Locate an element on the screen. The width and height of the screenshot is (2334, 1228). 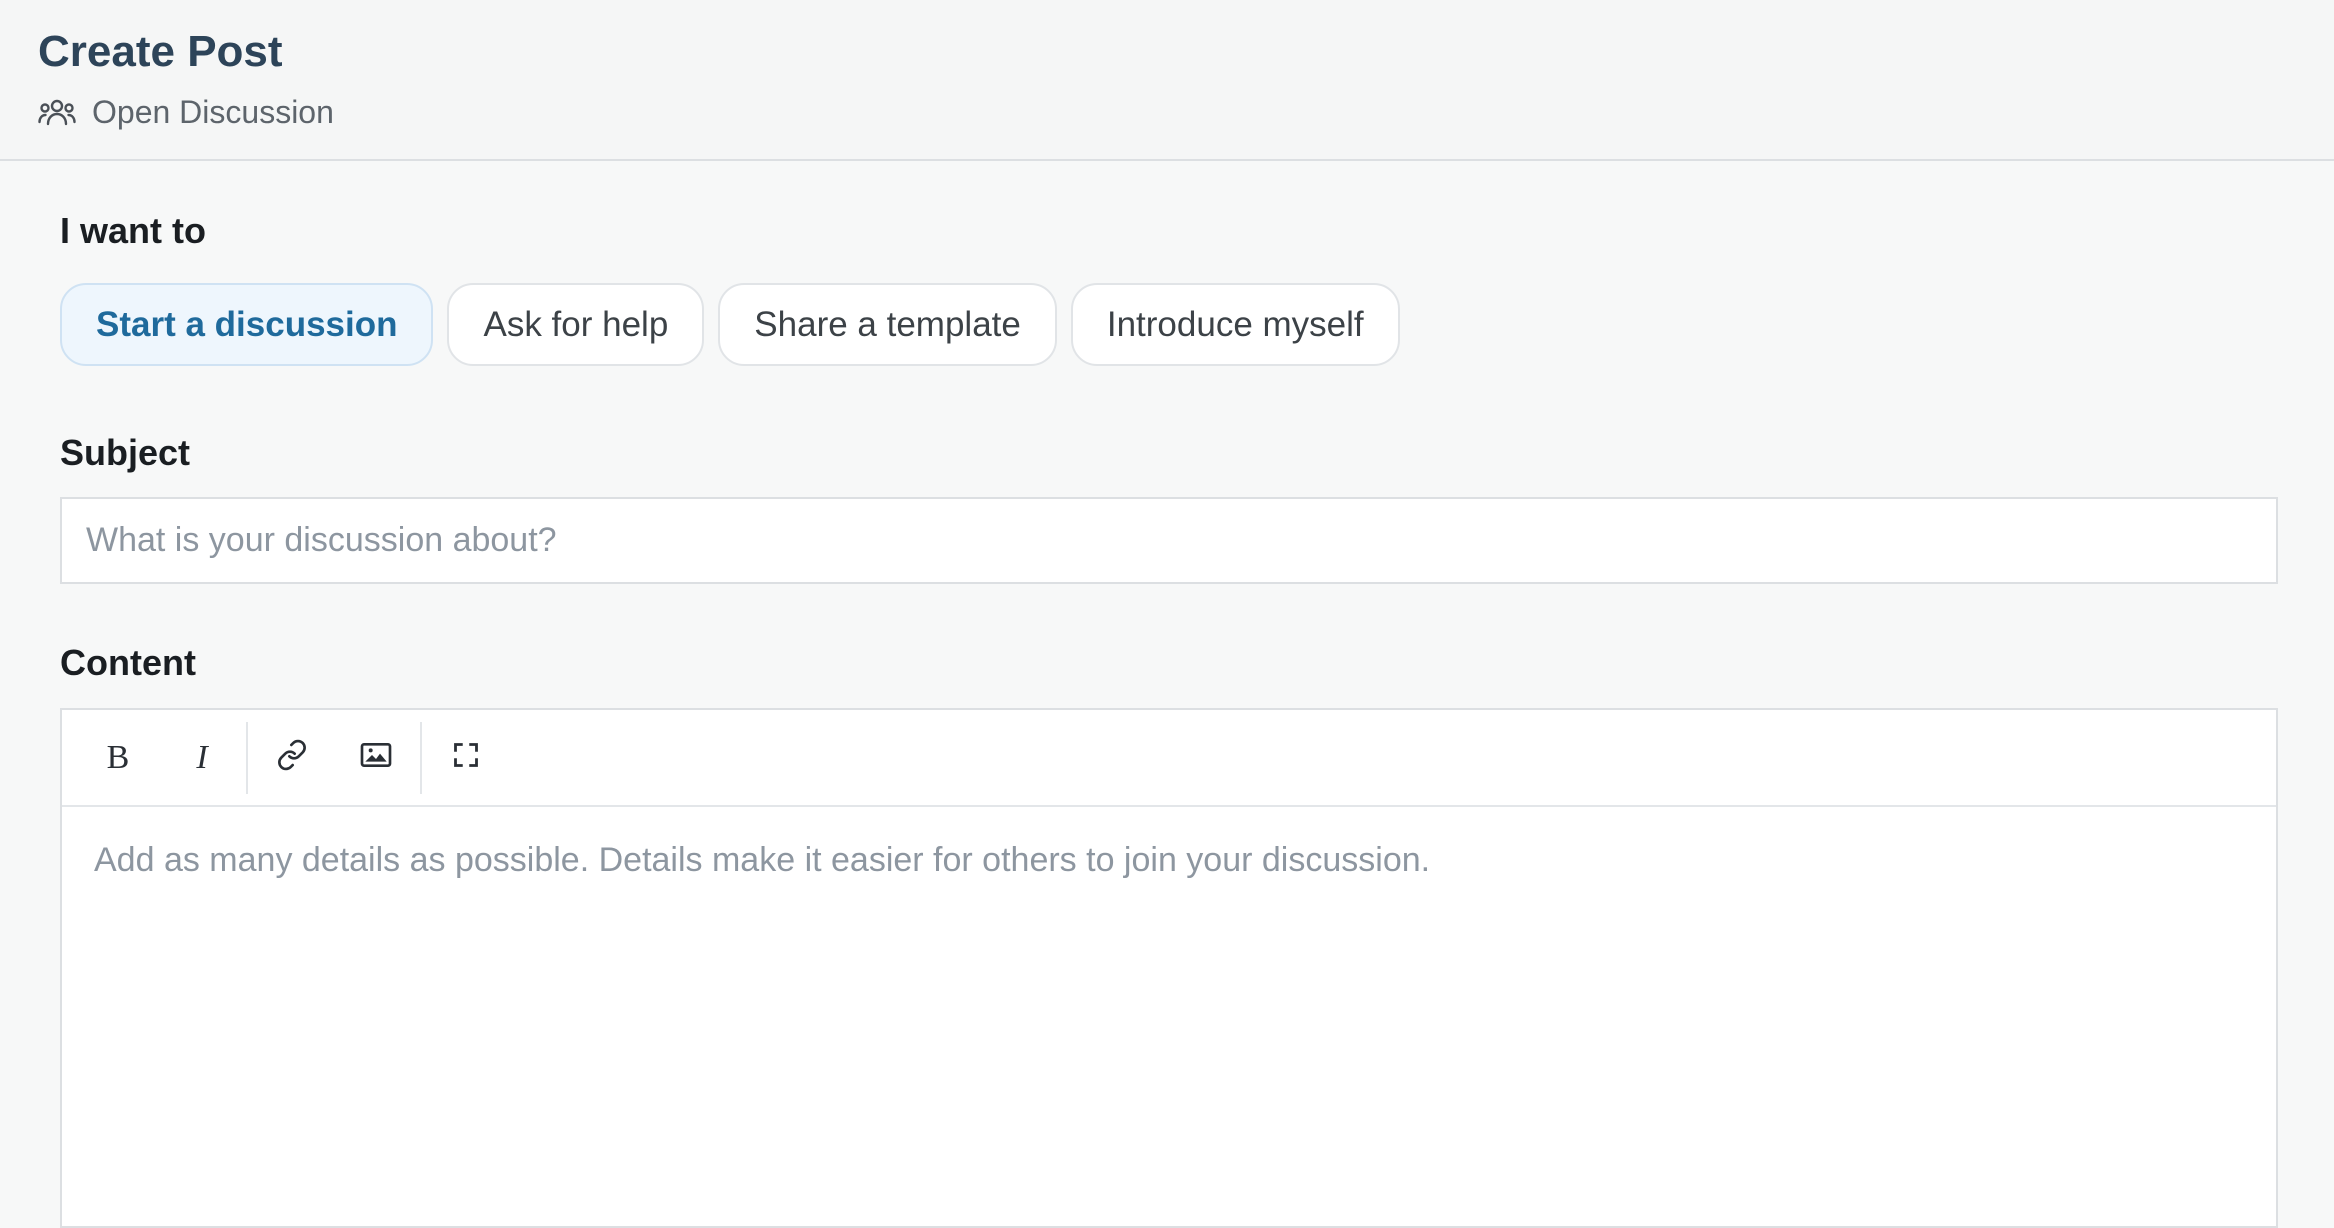
italic-button: I is located at coordinates (202, 758).